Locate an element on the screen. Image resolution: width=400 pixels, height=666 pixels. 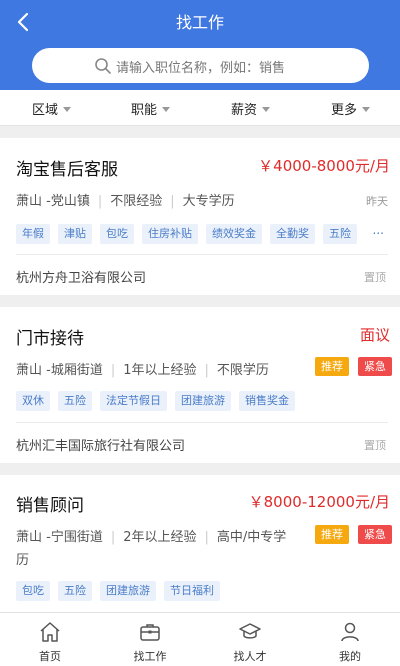
job-tags: 双休 五险 法定节假日 团建旅游 销售奖金 is located at coordinates (202, 400).